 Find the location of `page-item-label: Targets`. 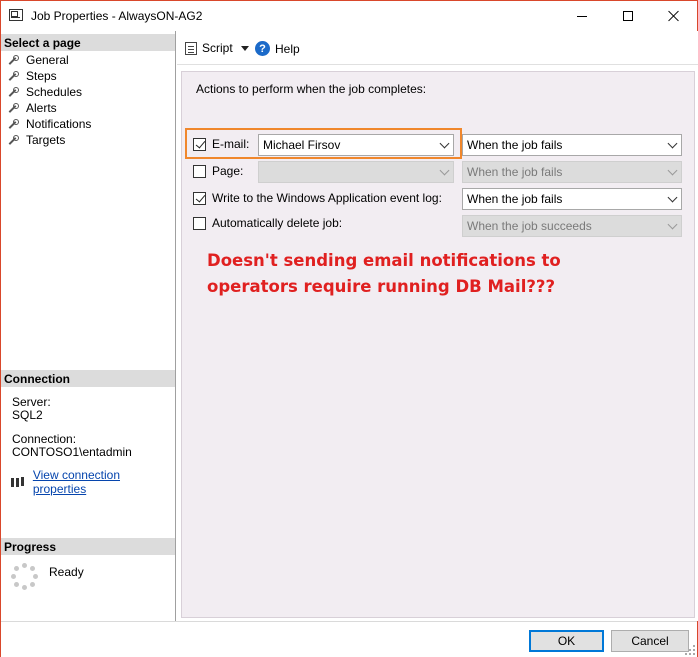

page-item-label: Targets is located at coordinates (46, 140).